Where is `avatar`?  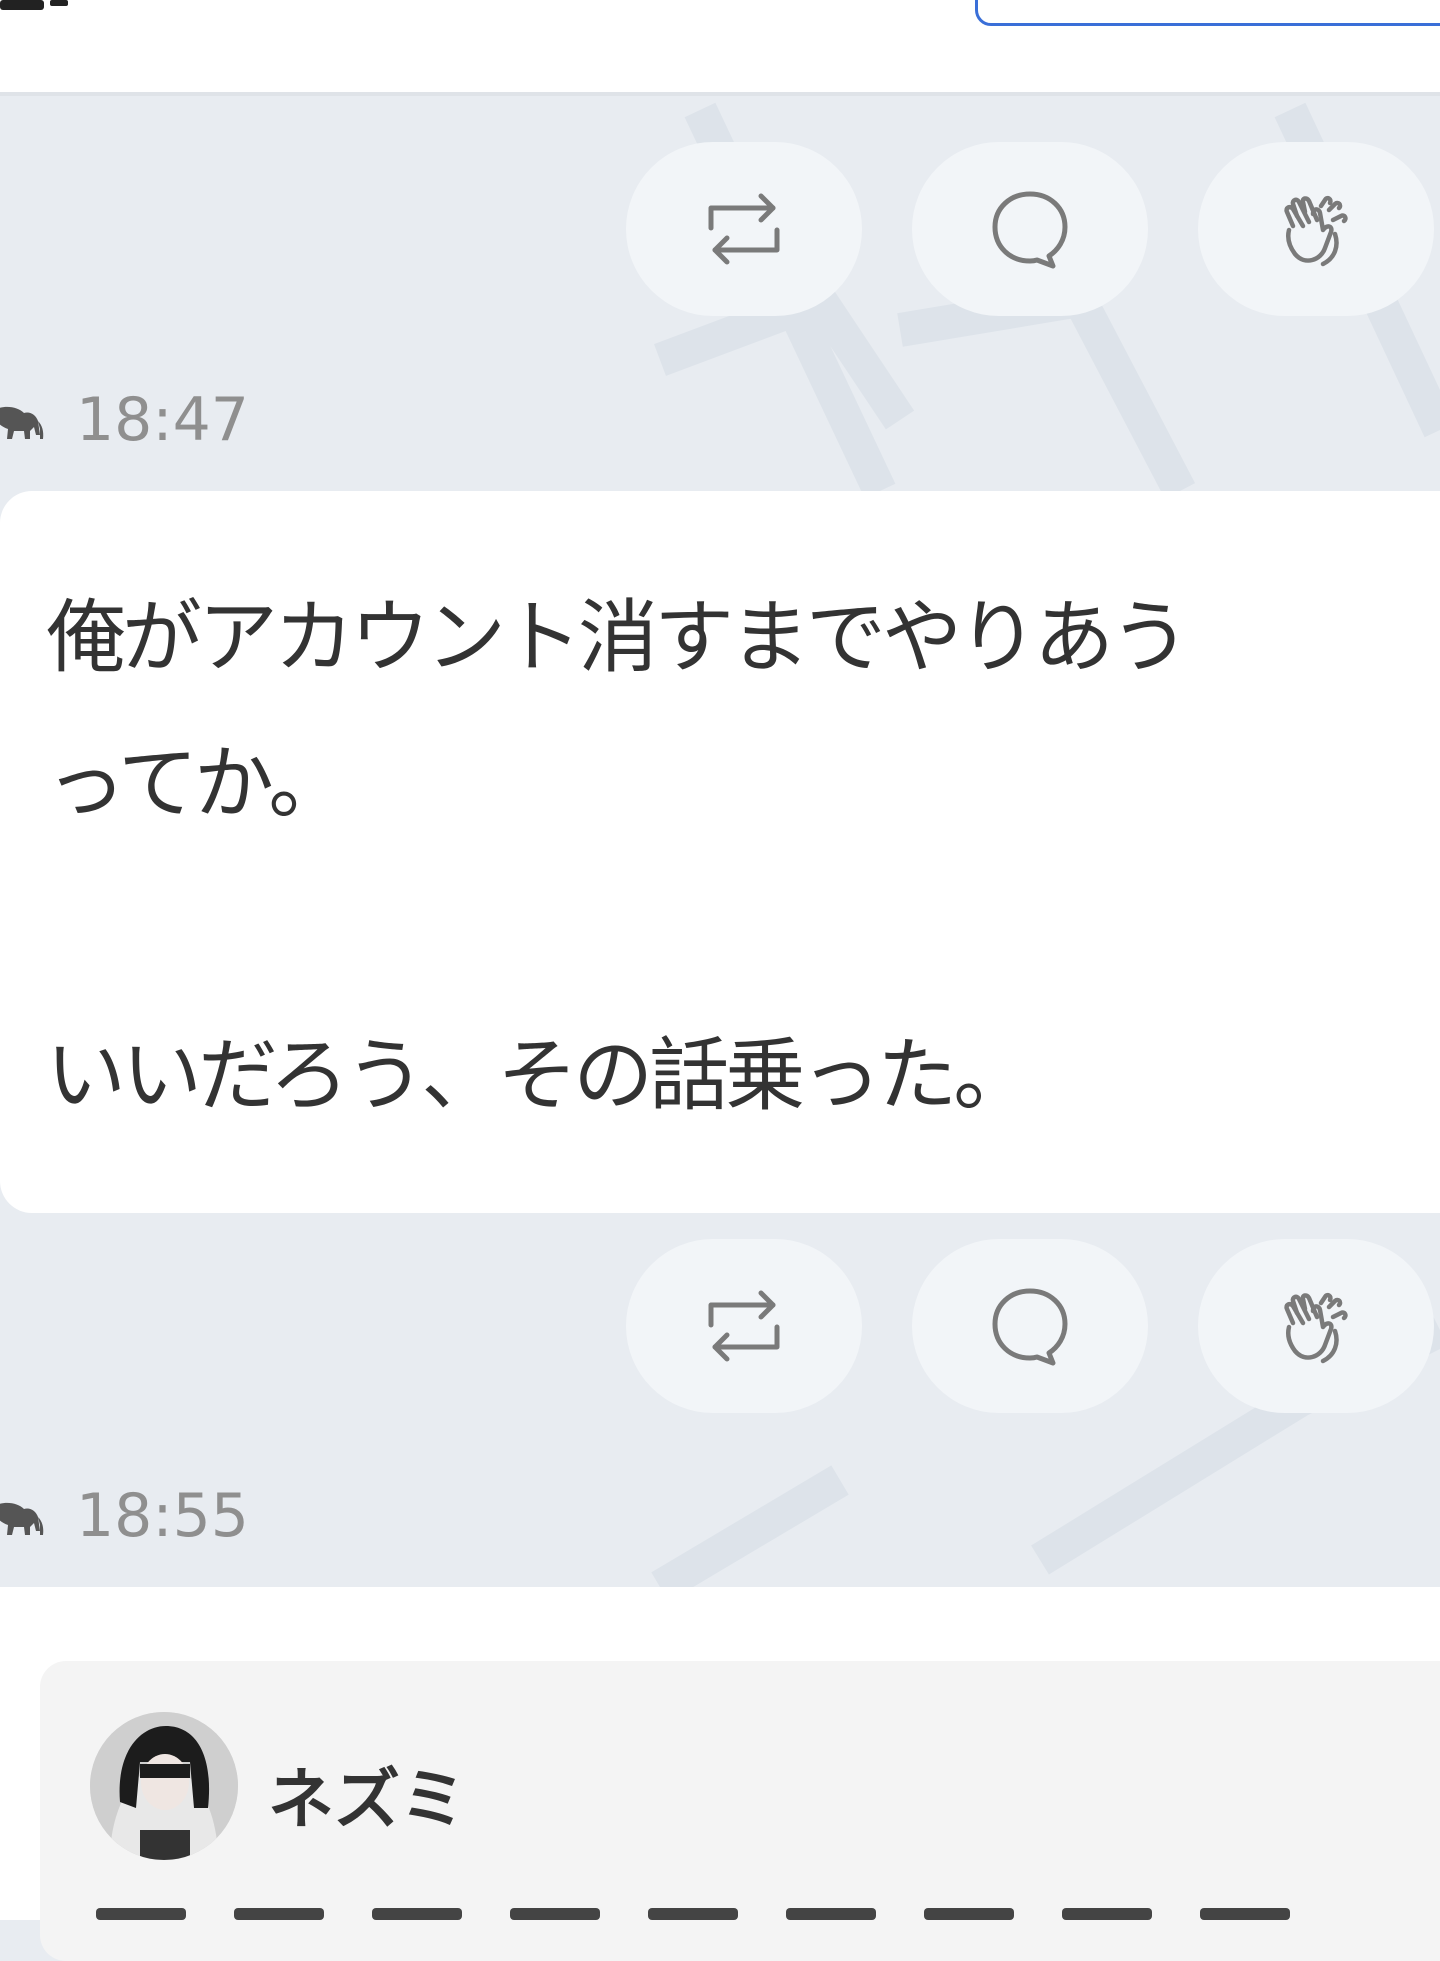
avatar is located at coordinates (164, 1786).